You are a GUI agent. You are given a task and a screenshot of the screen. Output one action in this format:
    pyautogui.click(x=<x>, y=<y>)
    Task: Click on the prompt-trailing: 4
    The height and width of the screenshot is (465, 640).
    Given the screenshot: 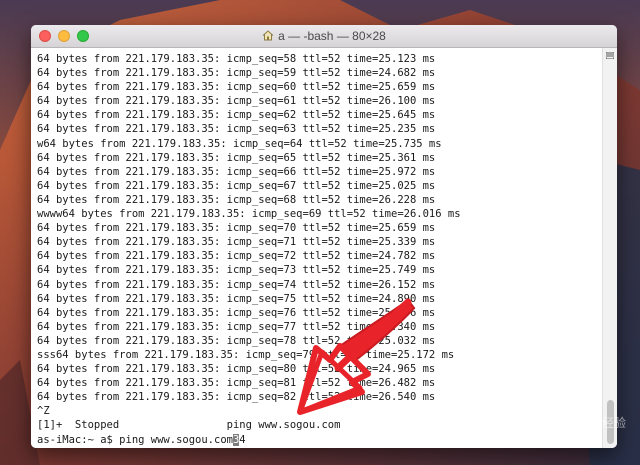 What is the action you would take?
    pyautogui.click(x=242, y=439)
    